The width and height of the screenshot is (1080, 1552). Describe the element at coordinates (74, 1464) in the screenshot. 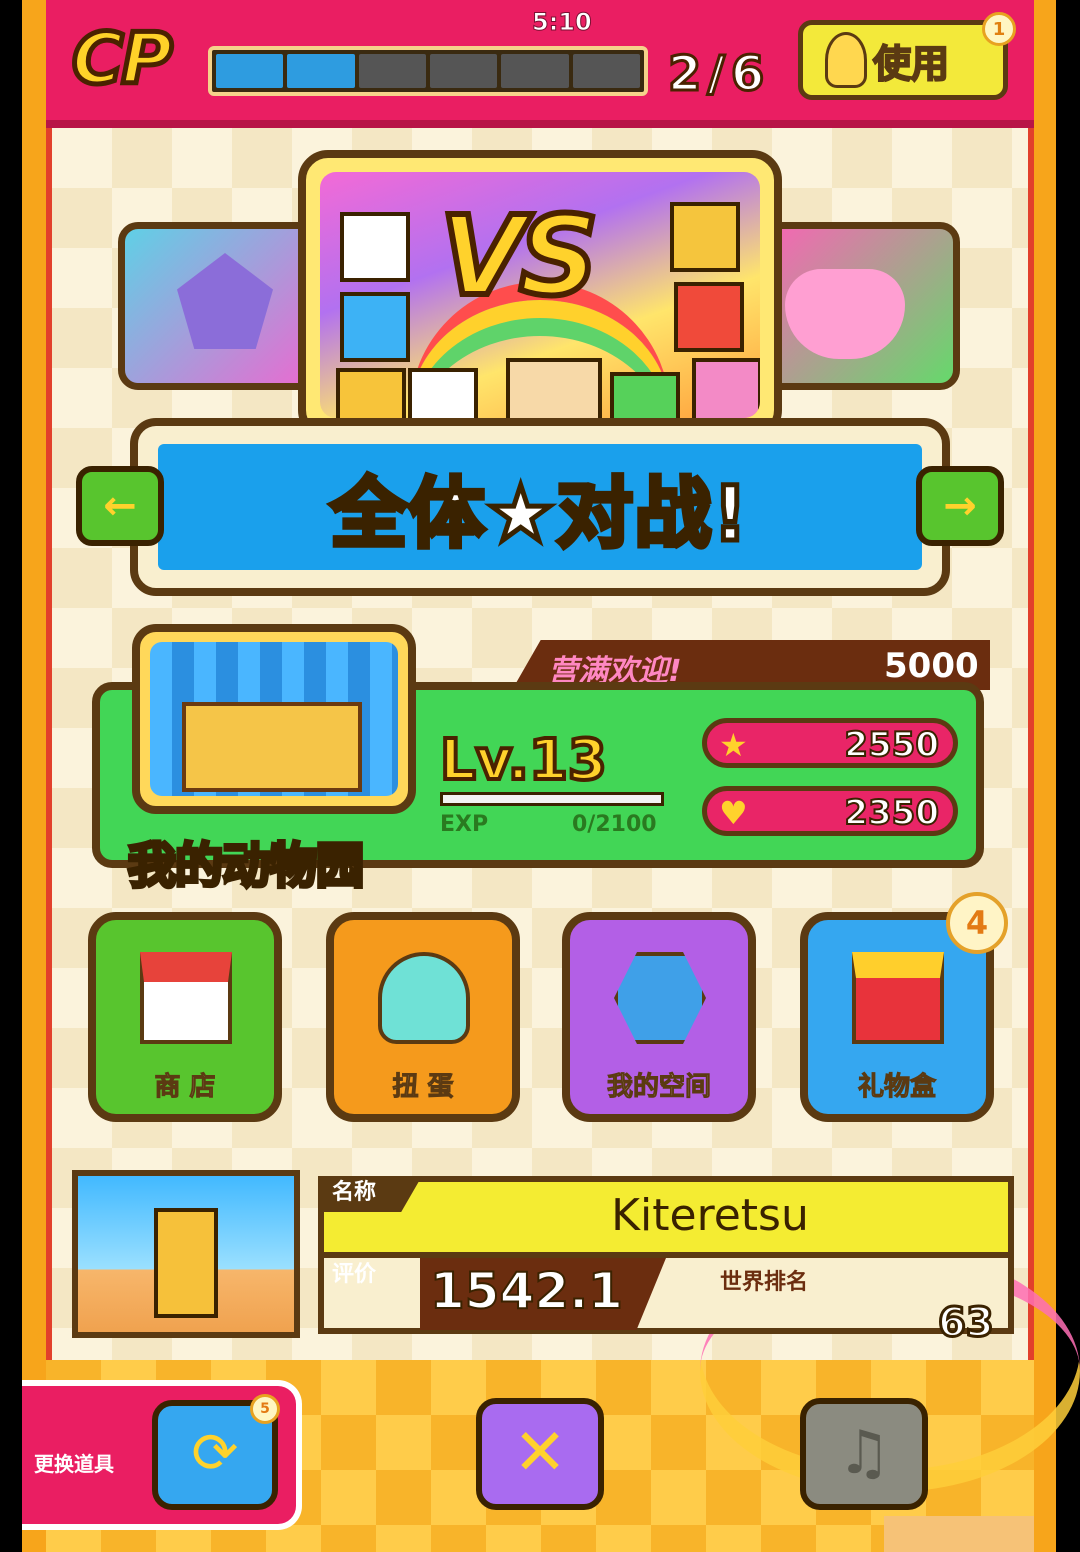

I see `swap-item-label: 更换道具` at that location.